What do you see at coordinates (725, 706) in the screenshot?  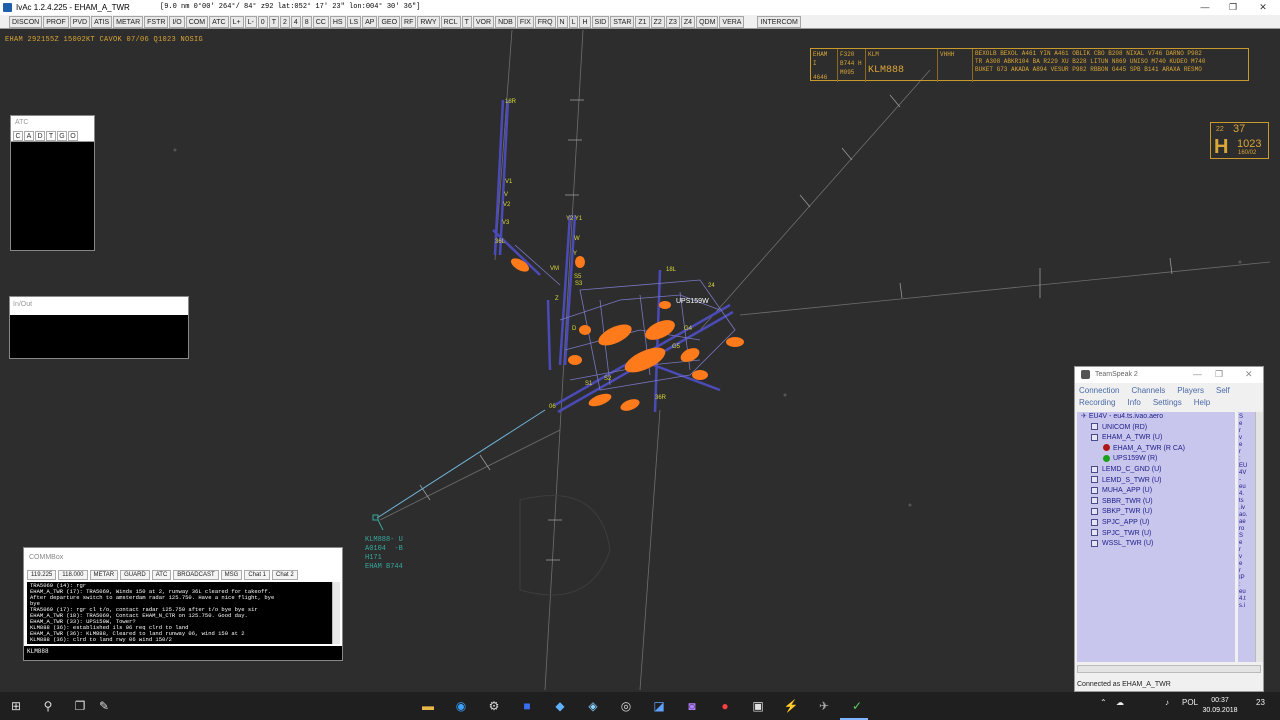 I see `vivaldi-icon: ●` at bounding box center [725, 706].